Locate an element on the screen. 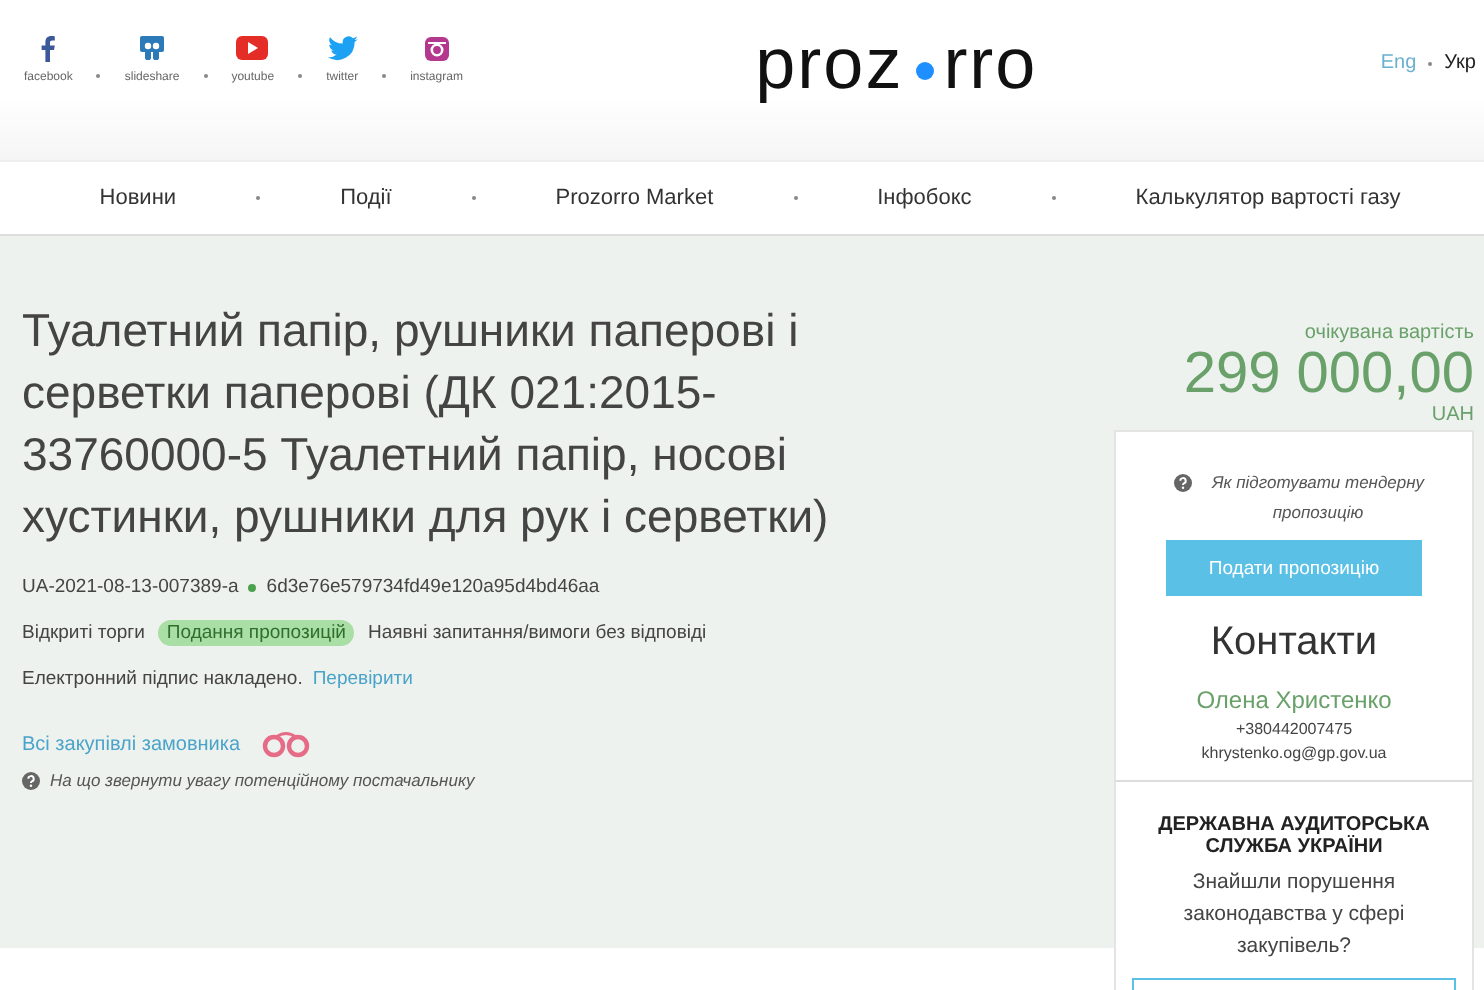 Image resolution: width=1484 pixels, height=990 pixels. tender-id: UA-2021-08-13-007389-a is located at coordinates (130, 587).